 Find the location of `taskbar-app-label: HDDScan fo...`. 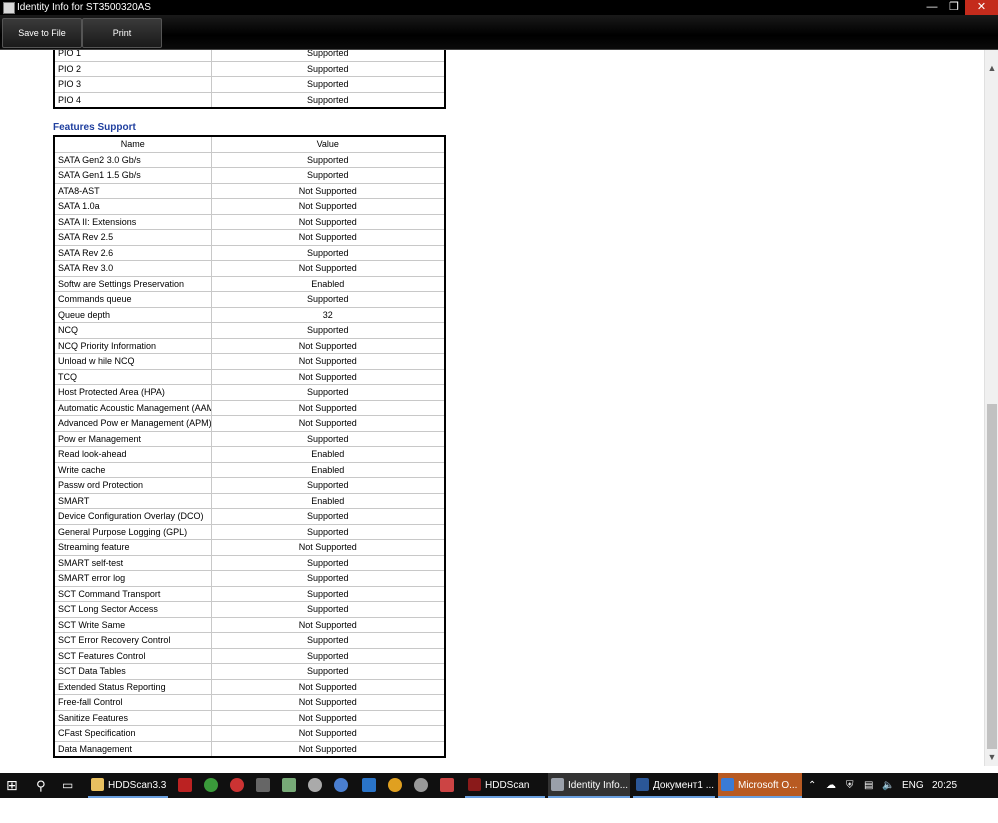

taskbar-app-label: HDDScan fo... is located at coordinates (507, 798).